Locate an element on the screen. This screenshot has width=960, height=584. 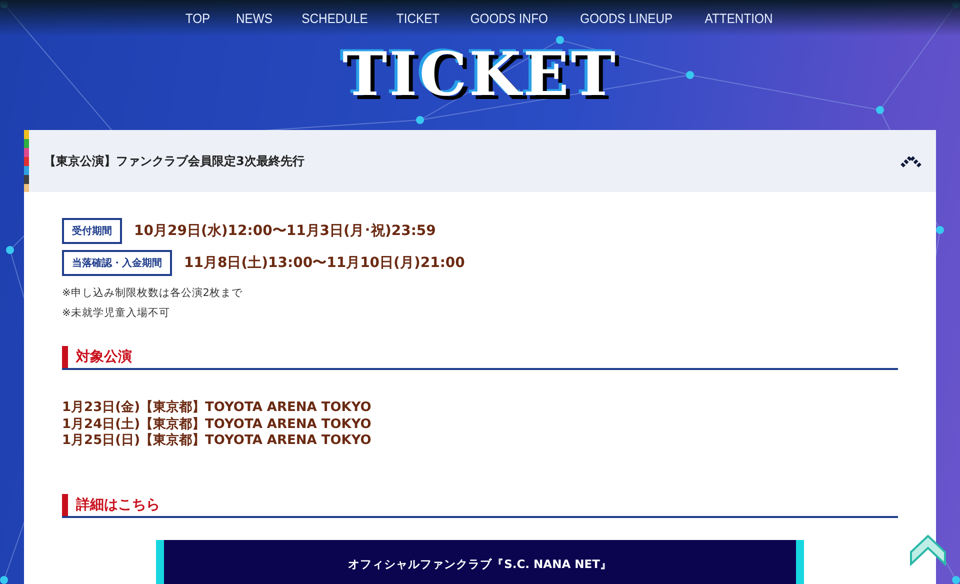
period-label: 当落確認・入金期間 is located at coordinates (117, 263).